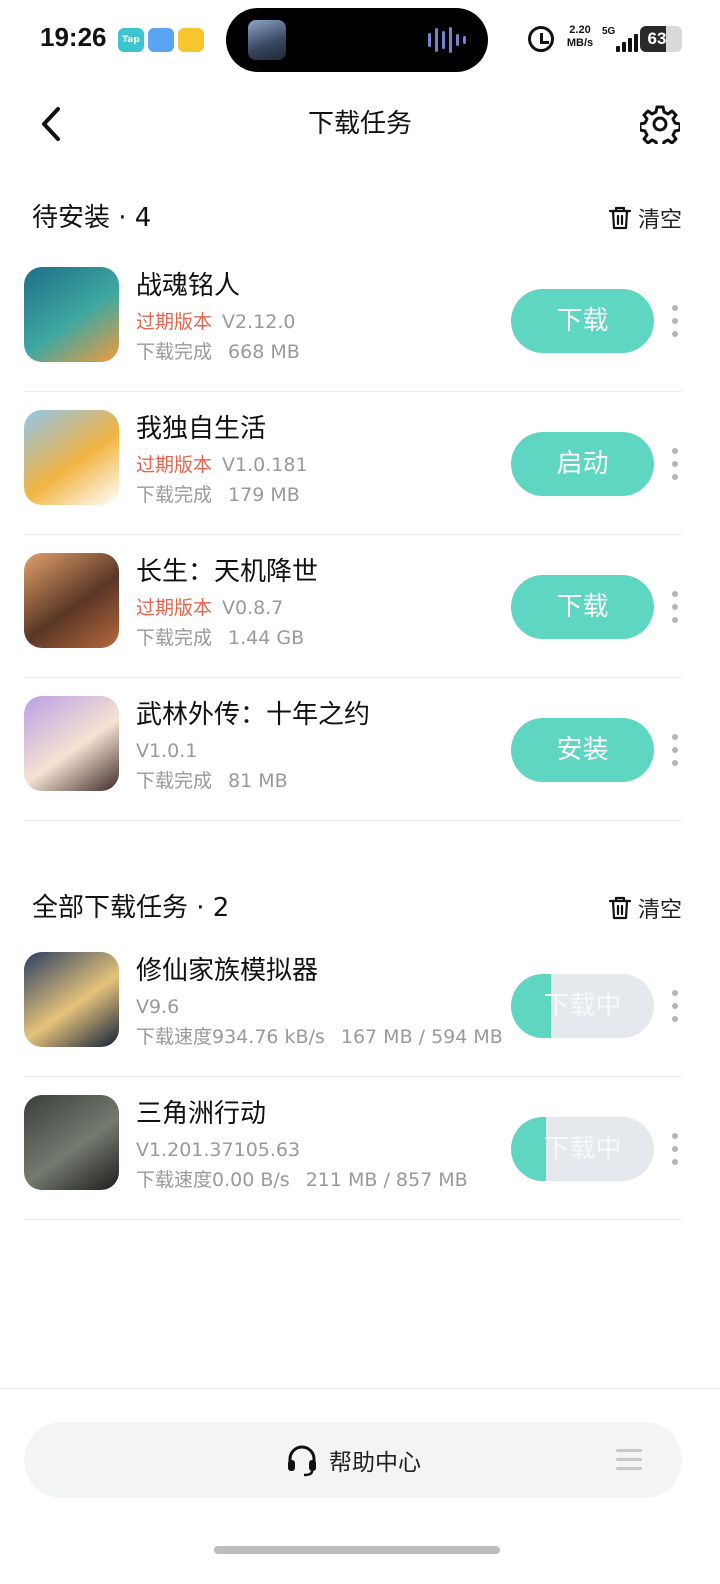  I want to click on network-type: 5G, so click(609, 31).